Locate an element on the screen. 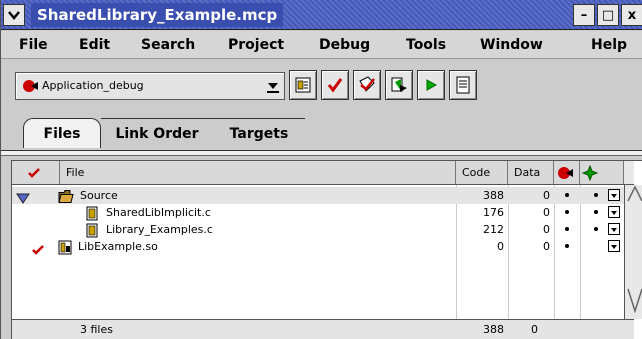 This screenshot has width=642, height=339. table-header: File Code Data is located at coordinates (323, 173).